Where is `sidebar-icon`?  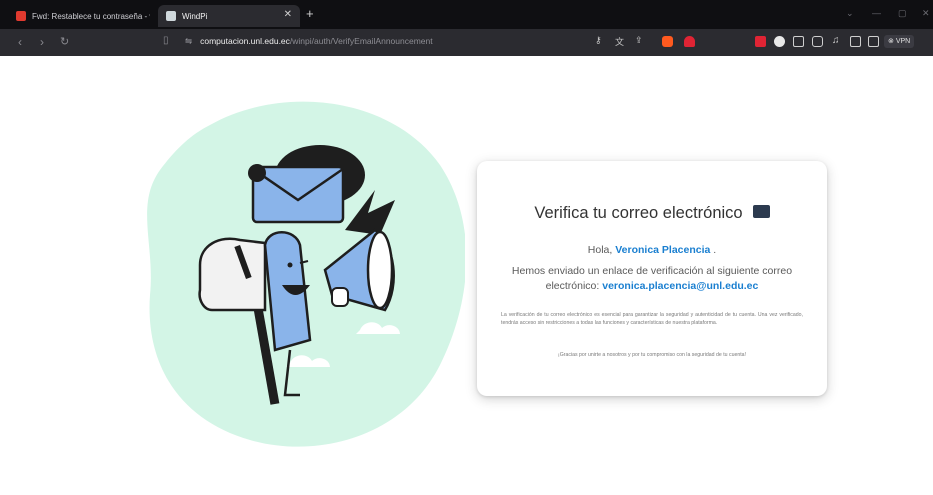
sidebar-icon is located at coordinates (855, 41).